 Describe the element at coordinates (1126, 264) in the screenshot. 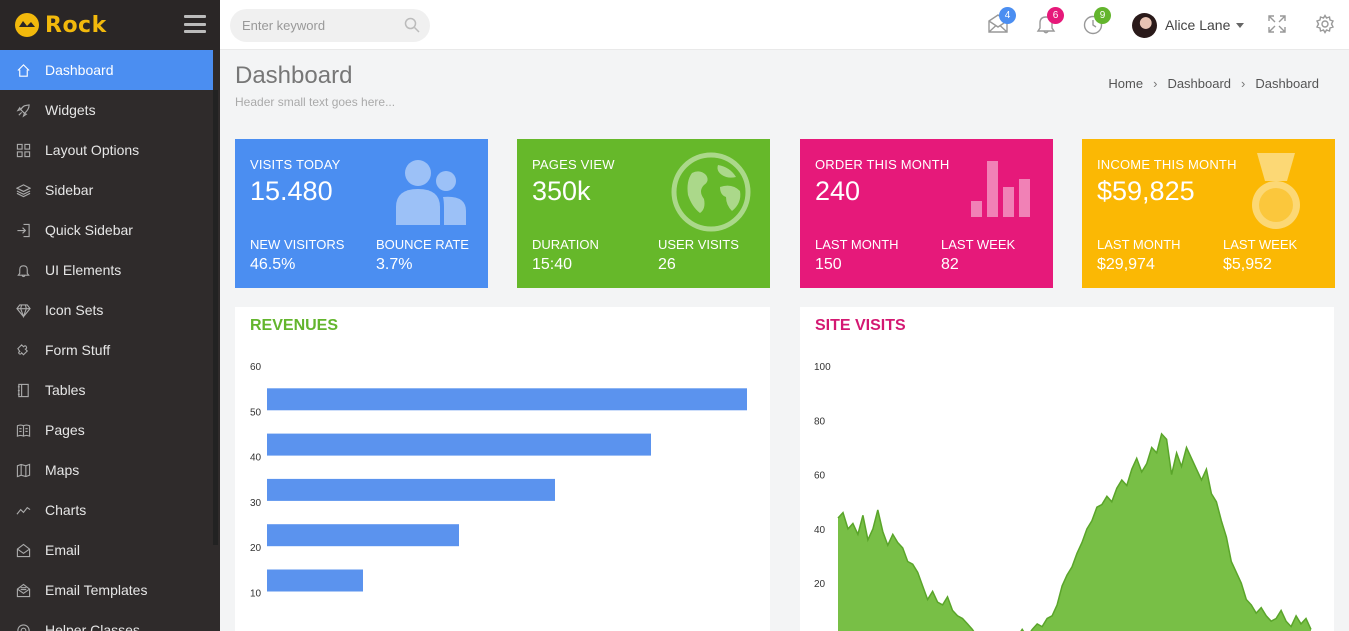

I see `stat-subvalue: $29,974` at that location.